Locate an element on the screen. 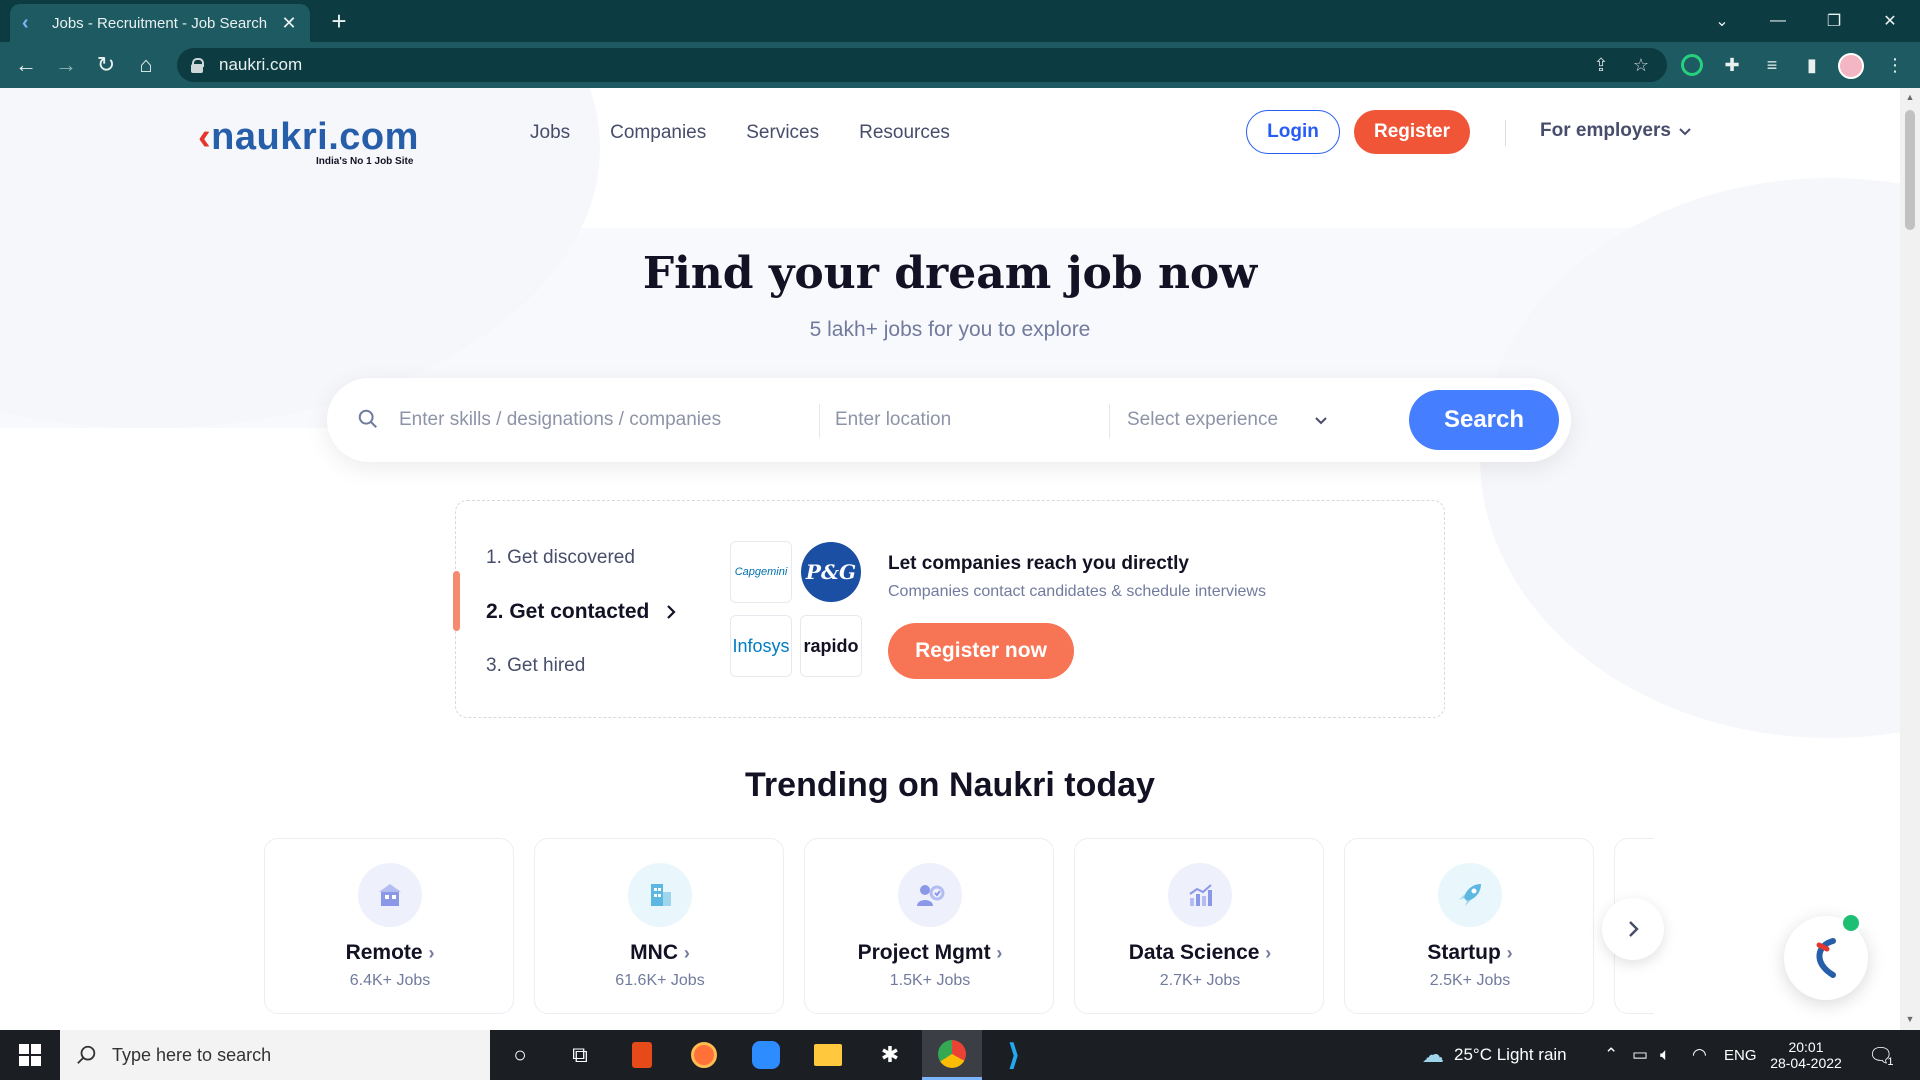 The image size is (1920, 1080). nav-services: Services is located at coordinates (782, 133).